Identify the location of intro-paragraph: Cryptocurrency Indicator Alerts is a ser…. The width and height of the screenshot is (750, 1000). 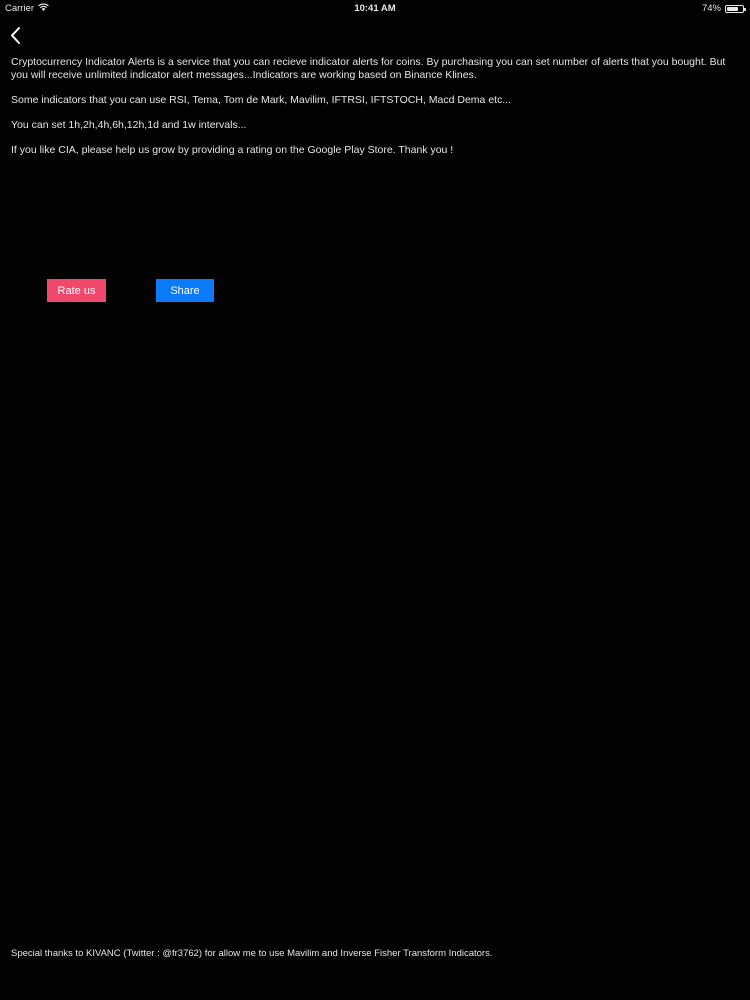
(368, 68).